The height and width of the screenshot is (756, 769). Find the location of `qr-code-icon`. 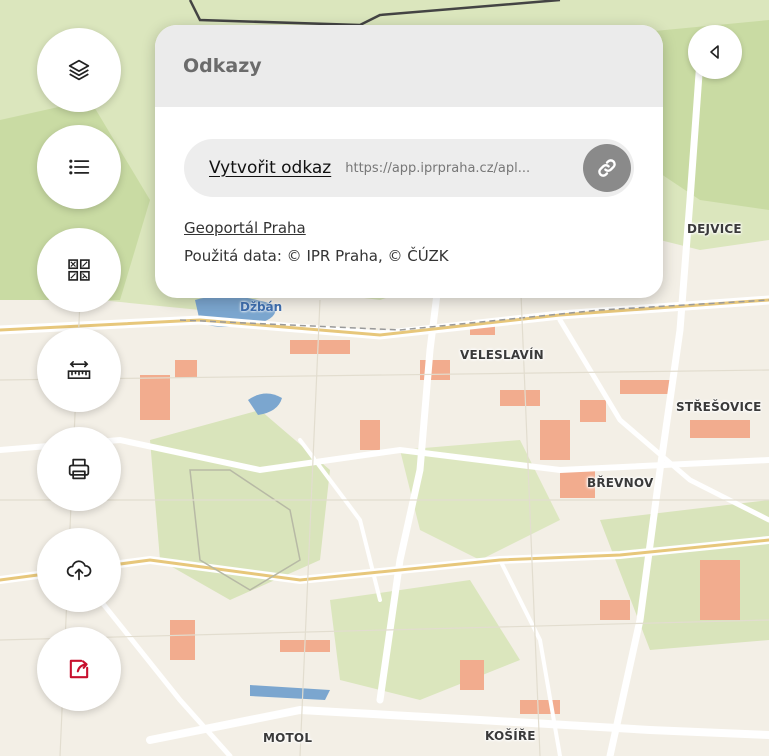

qr-code-icon is located at coordinates (79, 270).